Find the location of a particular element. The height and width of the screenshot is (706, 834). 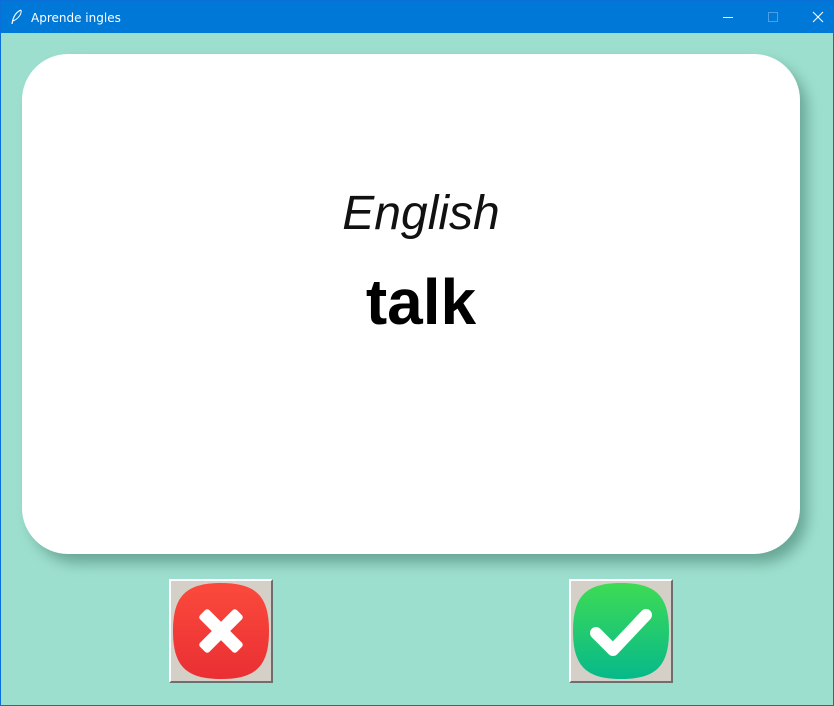

maximize-button is located at coordinates (773, 17).